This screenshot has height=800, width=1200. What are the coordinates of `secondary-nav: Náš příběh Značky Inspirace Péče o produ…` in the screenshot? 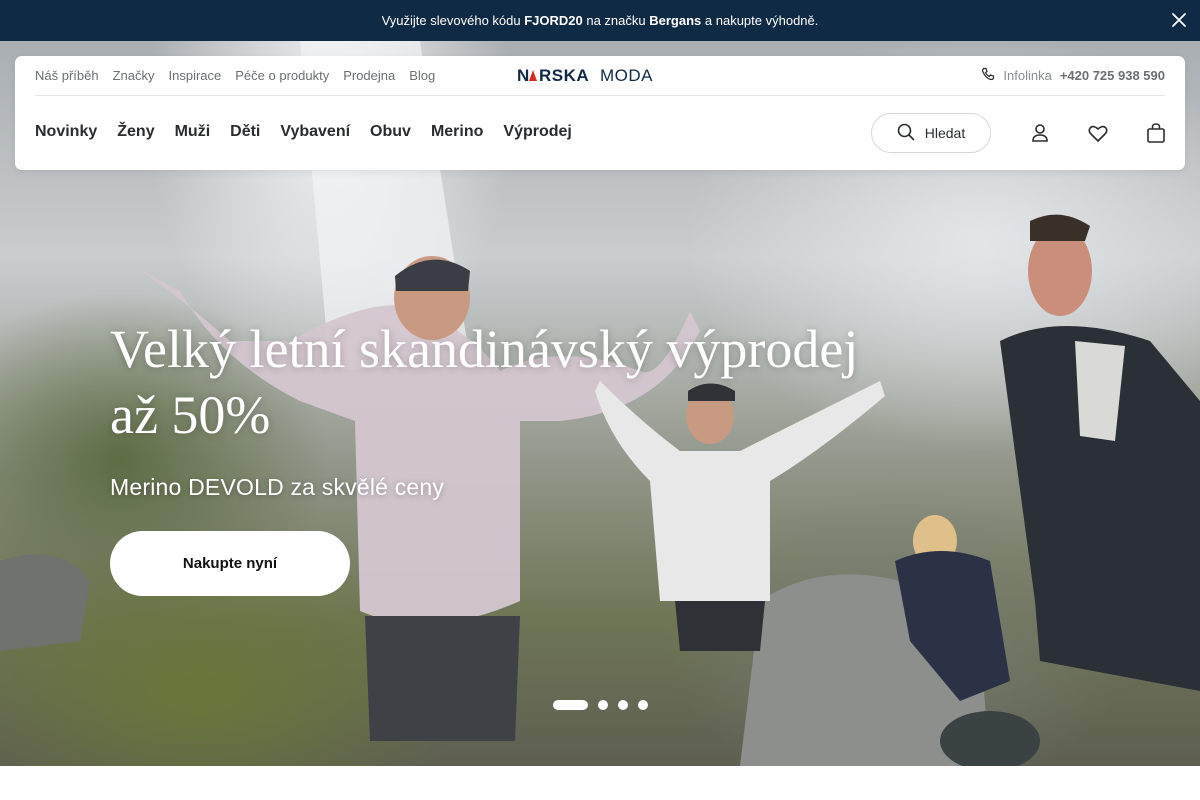 It's located at (235, 75).